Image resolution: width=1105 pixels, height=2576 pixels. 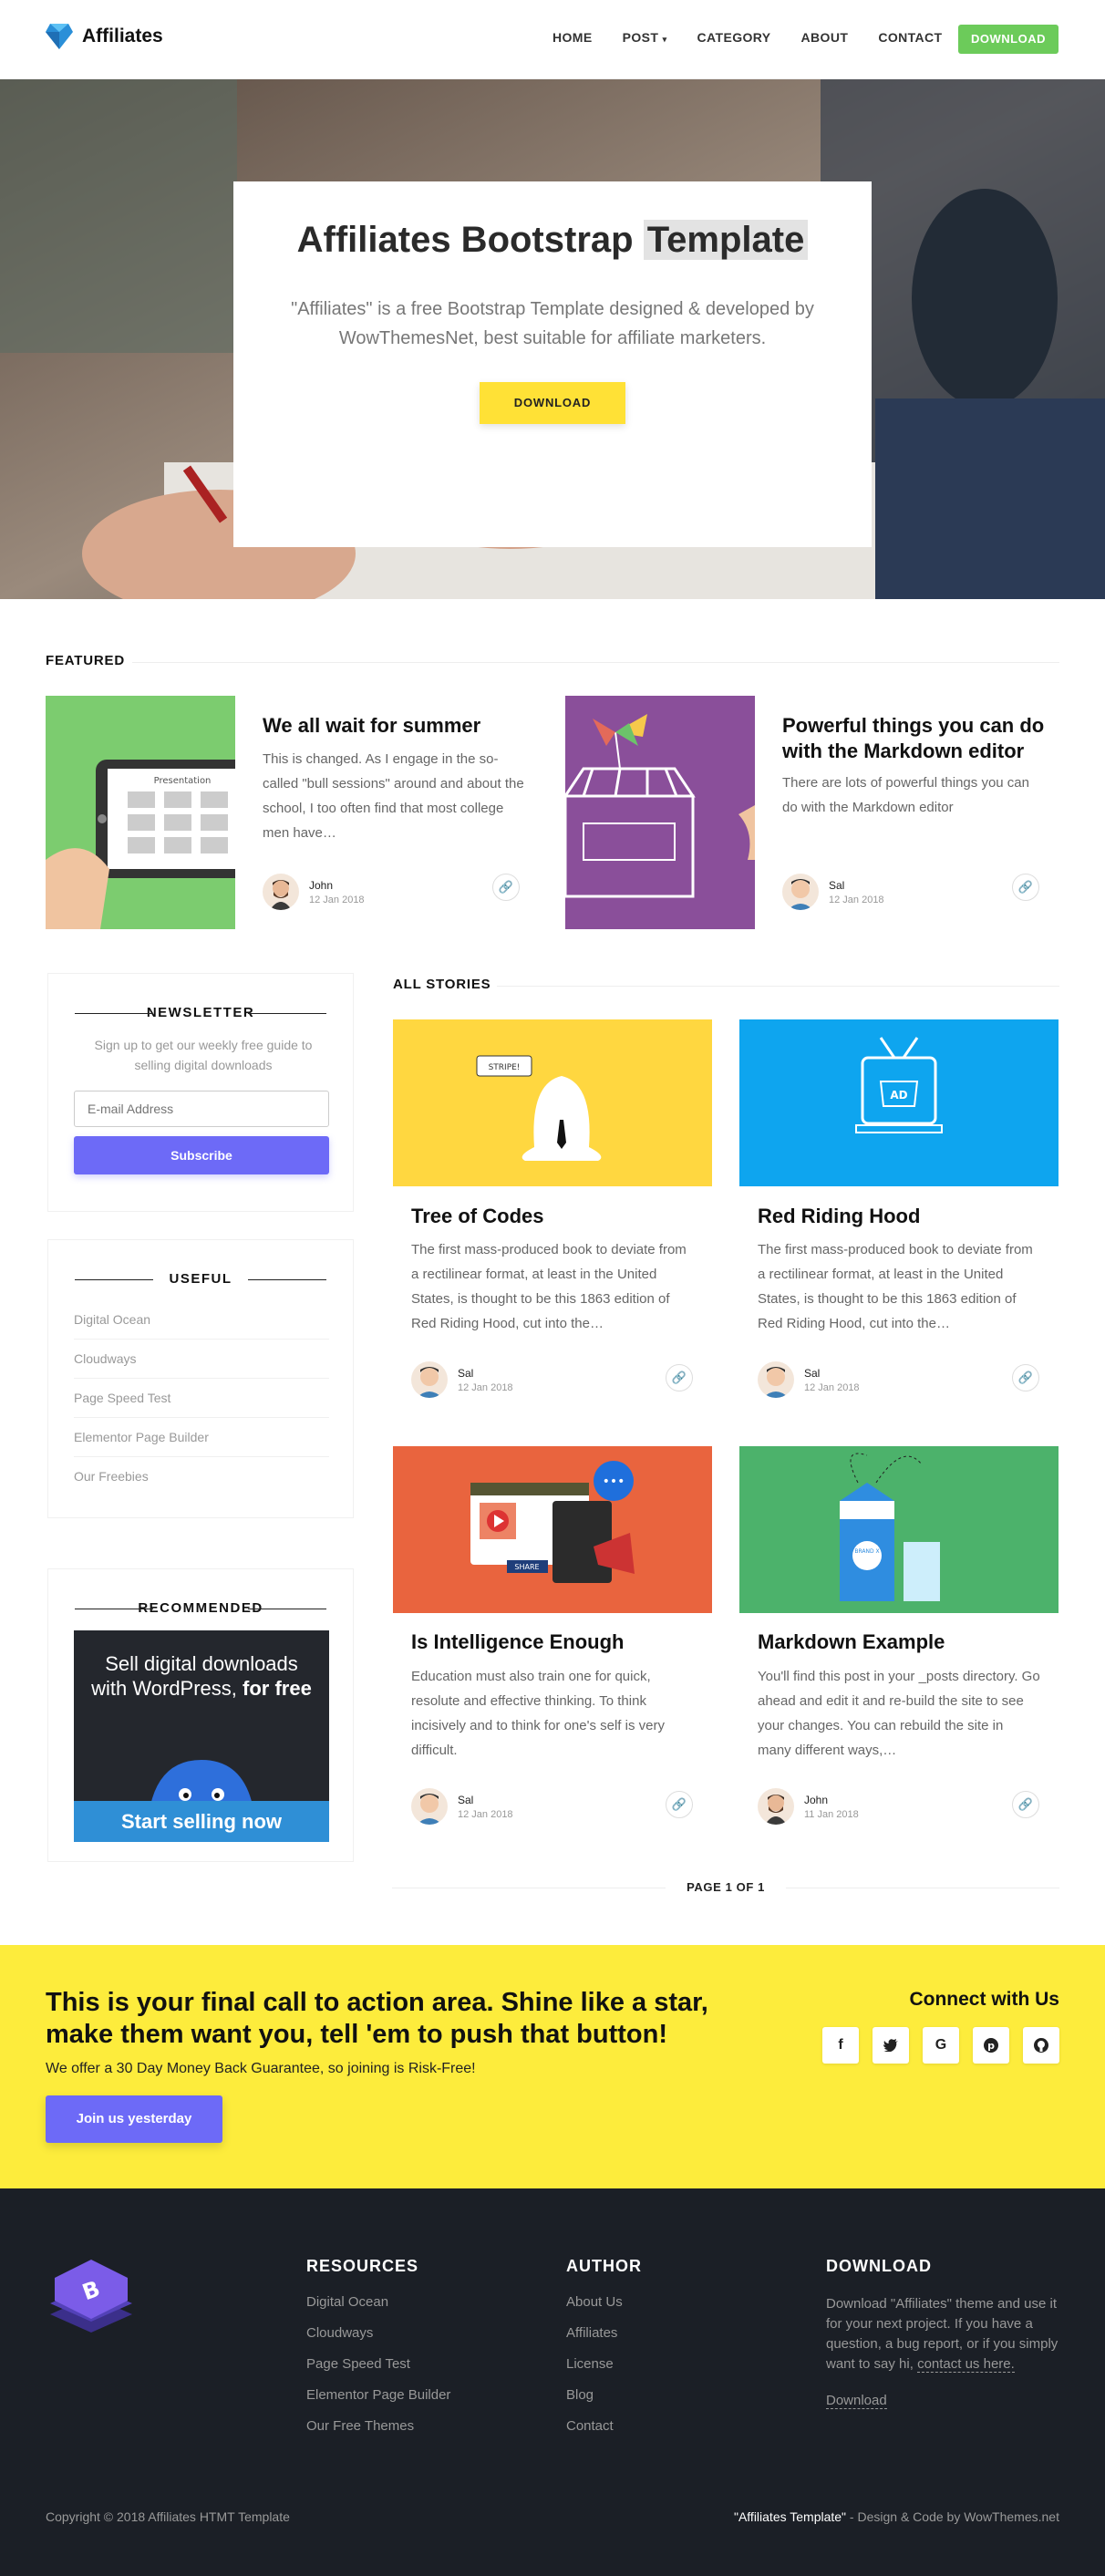 What do you see at coordinates (442, 984) in the screenshot?
I see `all-stories-heading: ALL STORIES` at bounding box center [442, 984].